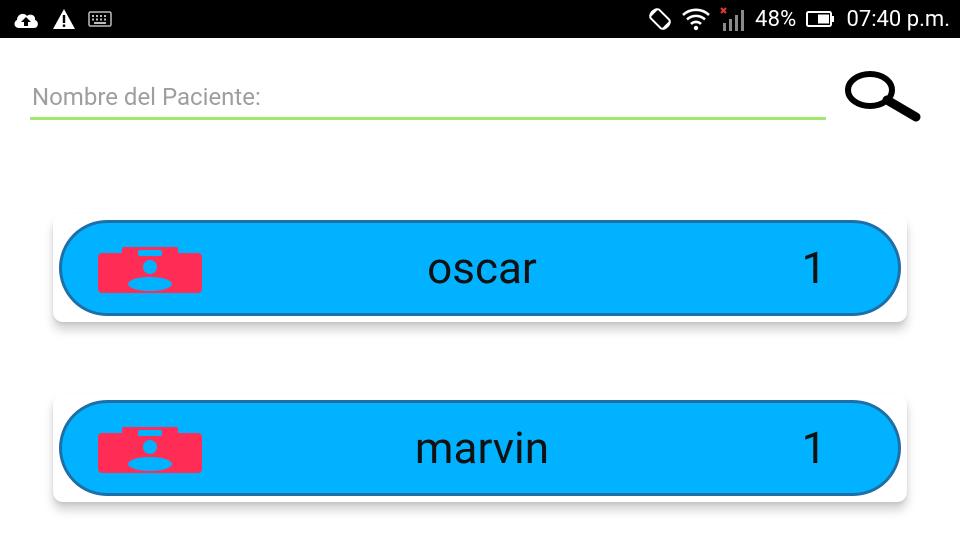  I want to click on wifi-icon, so click(696, 19).